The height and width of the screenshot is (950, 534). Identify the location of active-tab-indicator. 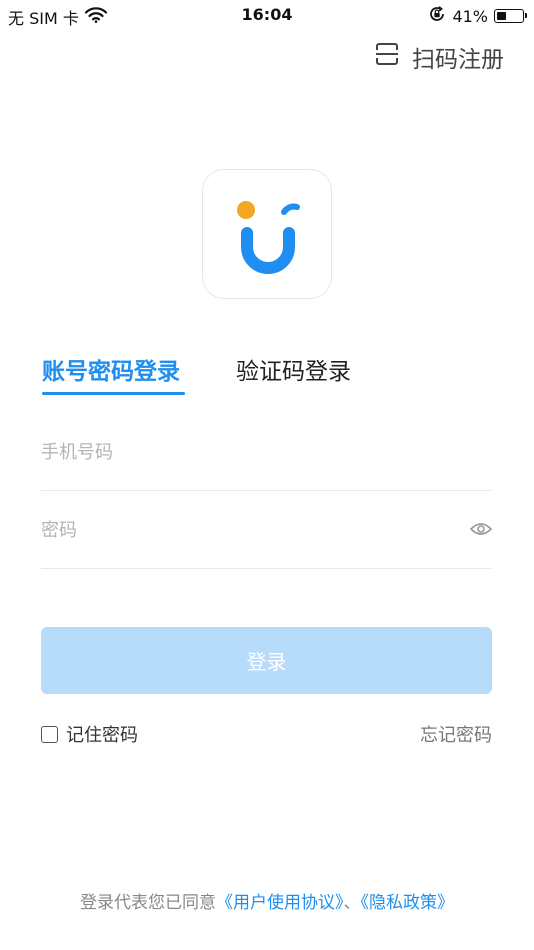
(113, 393).